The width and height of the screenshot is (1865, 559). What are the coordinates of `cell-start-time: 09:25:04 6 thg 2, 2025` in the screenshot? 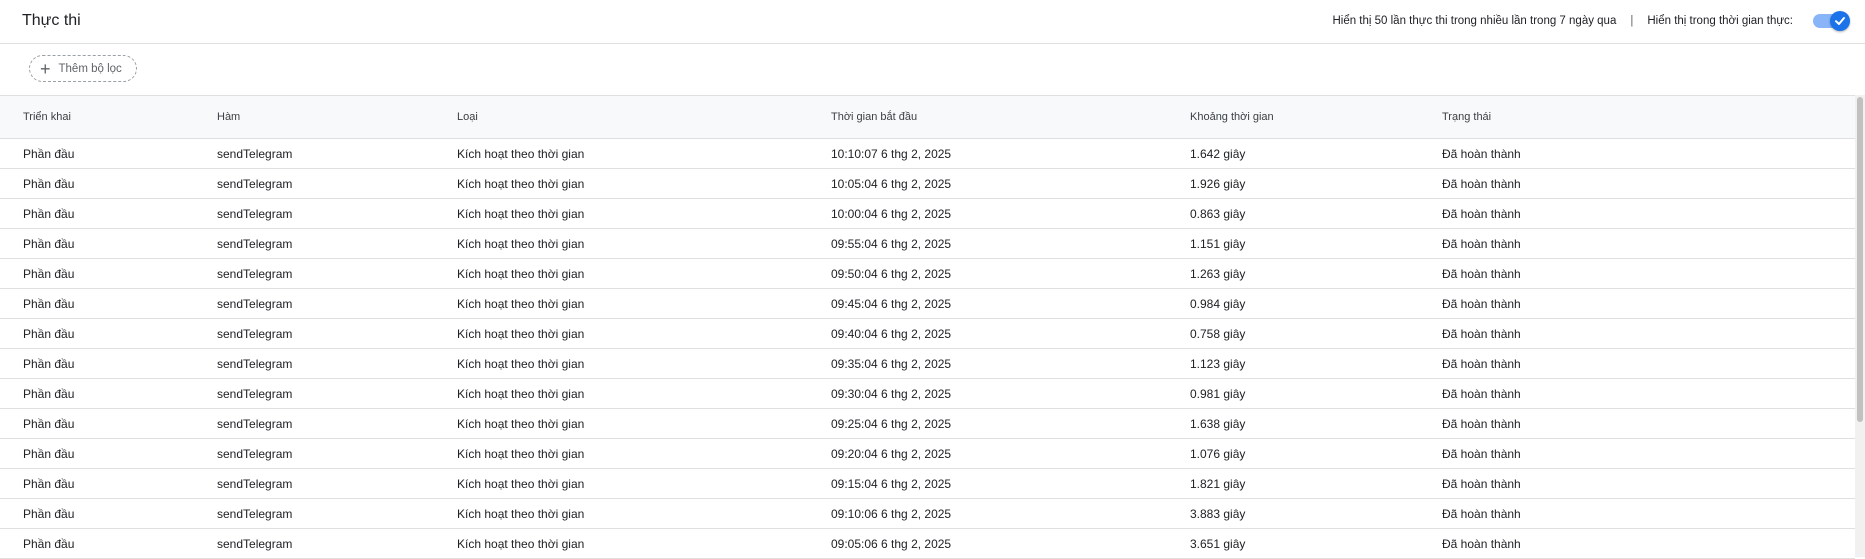 It's located at (891, 424).